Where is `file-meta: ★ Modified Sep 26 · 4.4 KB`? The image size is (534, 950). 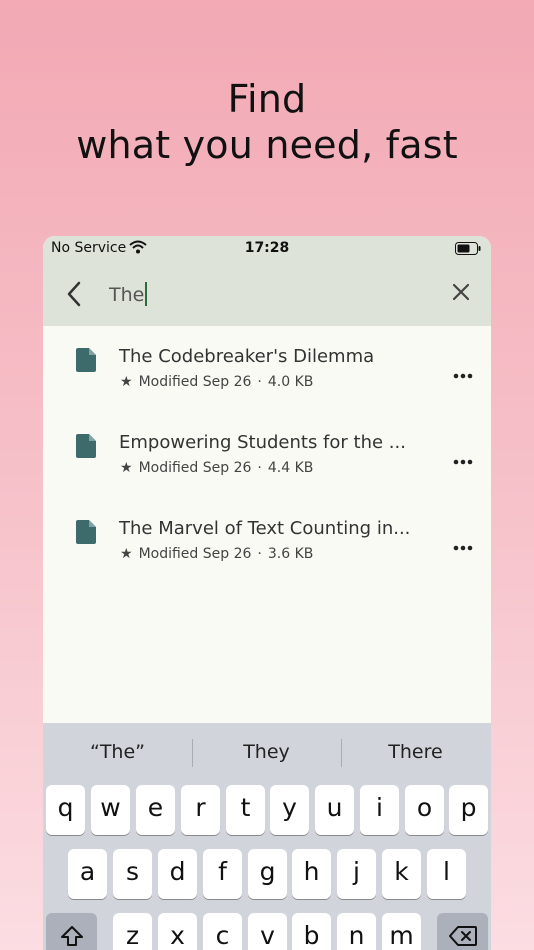
file-meta: ★ Modified Sep 26 · 4.4 KB is located at coordinates (216, 468).